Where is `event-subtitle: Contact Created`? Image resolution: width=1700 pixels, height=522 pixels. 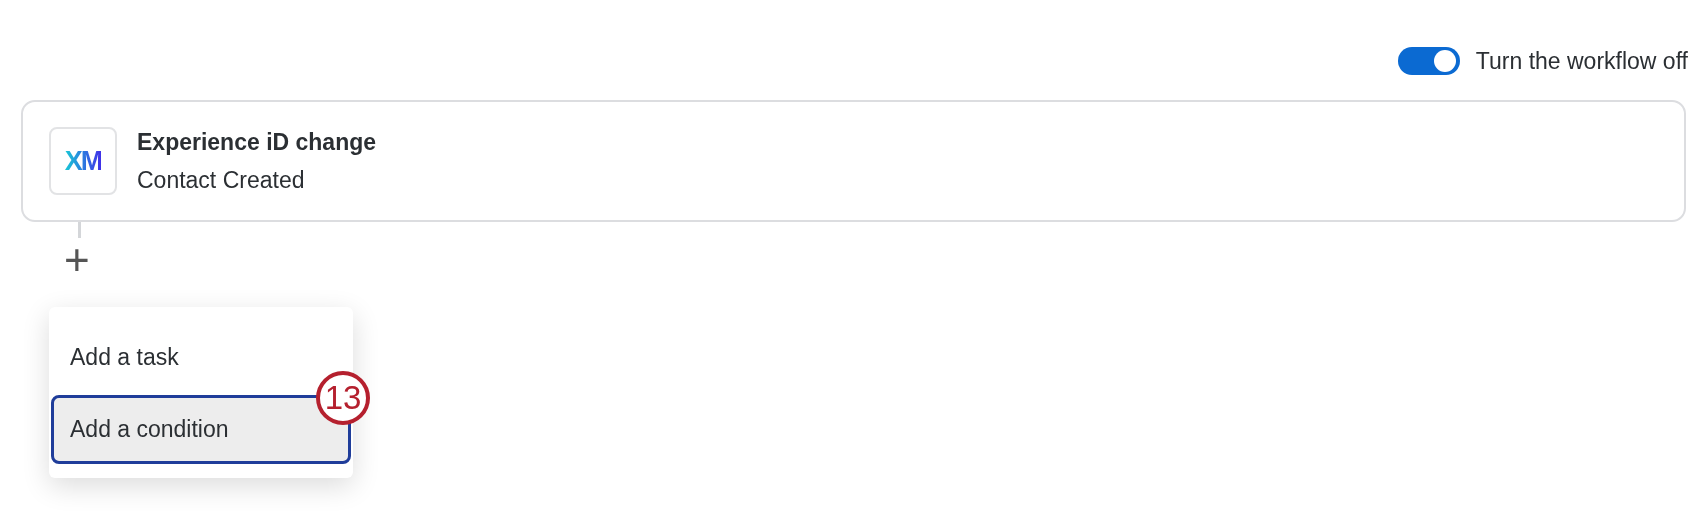
event-subtitle: Contact Created is located at coordinates (221, 180).